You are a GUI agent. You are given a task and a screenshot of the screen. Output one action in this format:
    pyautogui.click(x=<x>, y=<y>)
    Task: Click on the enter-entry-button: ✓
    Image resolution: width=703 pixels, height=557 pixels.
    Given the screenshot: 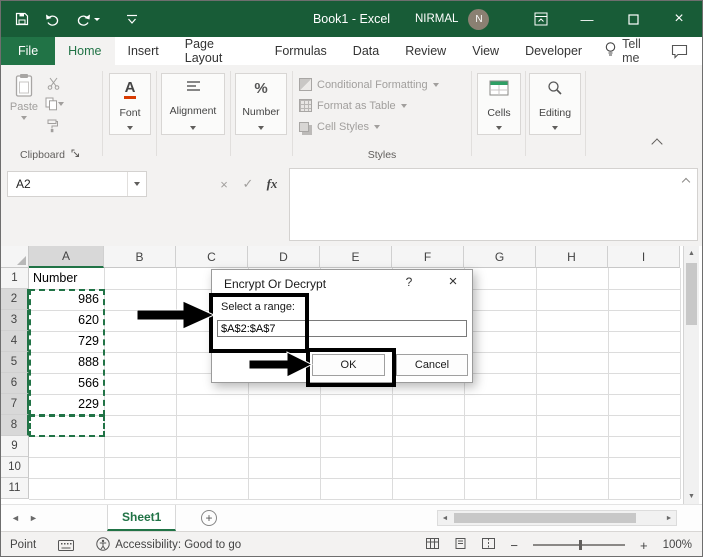 What is the action you would take?
    pyautogui.click(x=248, y=184)
    